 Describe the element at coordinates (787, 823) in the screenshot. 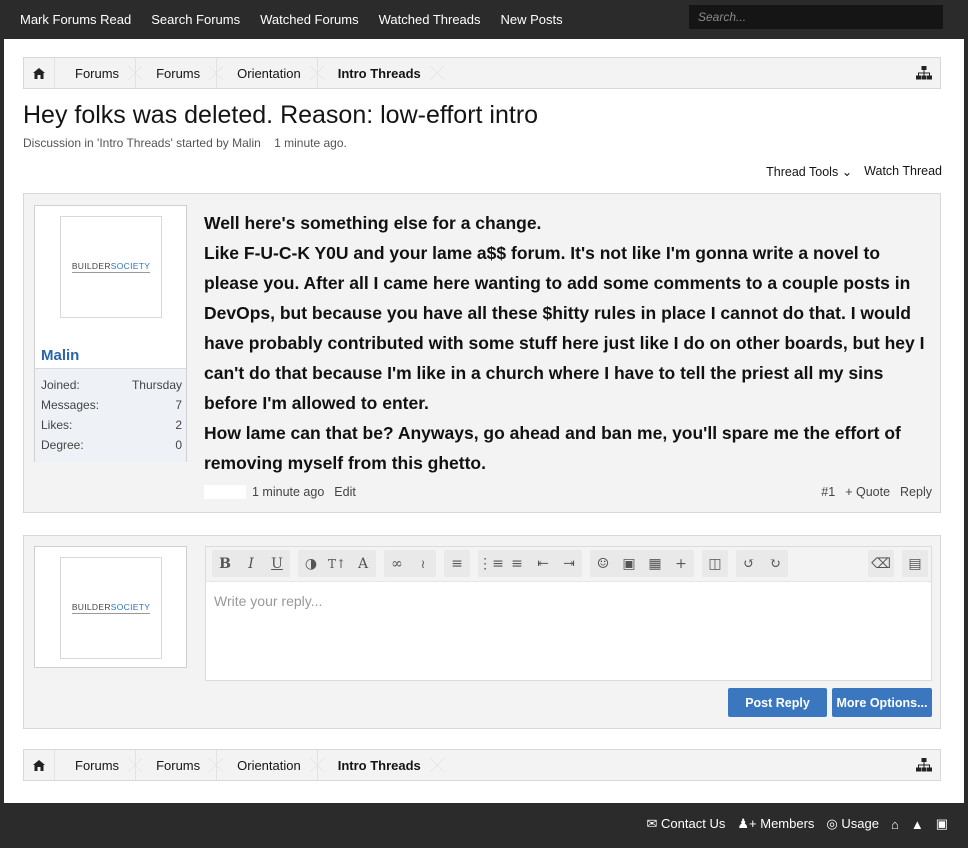

I see `members-label: Members` at that location.